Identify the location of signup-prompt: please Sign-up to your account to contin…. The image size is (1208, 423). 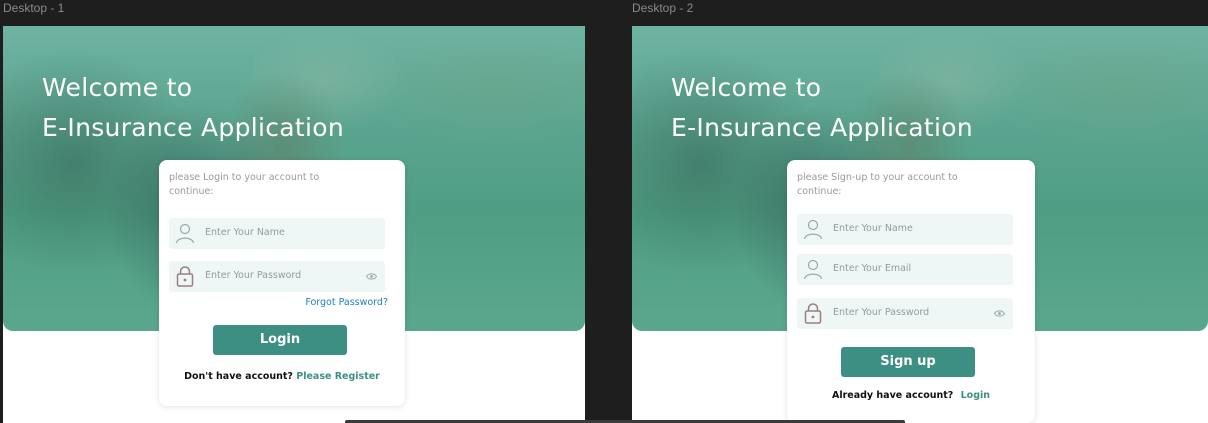
(877, 184).